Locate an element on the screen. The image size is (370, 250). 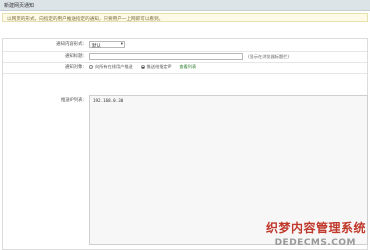
view-list-link: 查看列表 is located at coordinates (187, 67).